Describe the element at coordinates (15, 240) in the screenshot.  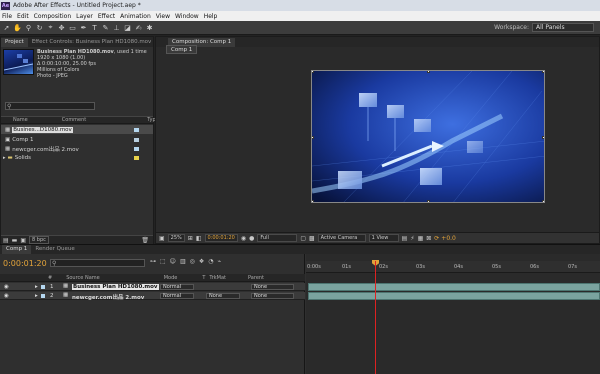
I see `new-folder-icon: ▬` at that location.